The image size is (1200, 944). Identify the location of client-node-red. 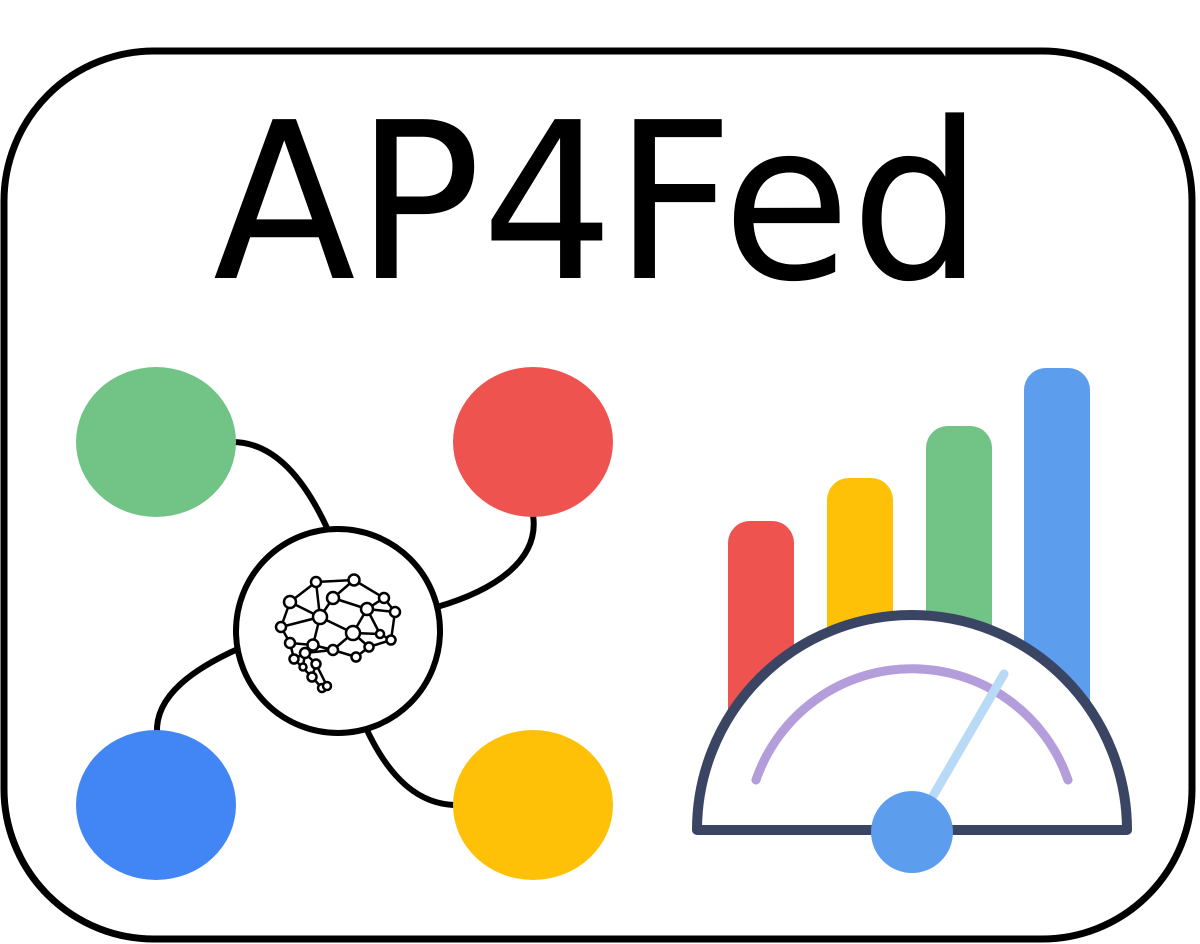
(533, 442).